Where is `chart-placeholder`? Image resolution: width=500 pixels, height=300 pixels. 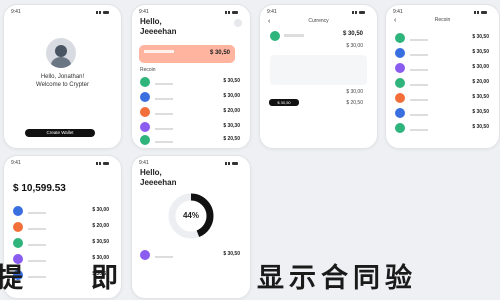 chart-placeholder is located at coordinates (318, 70).